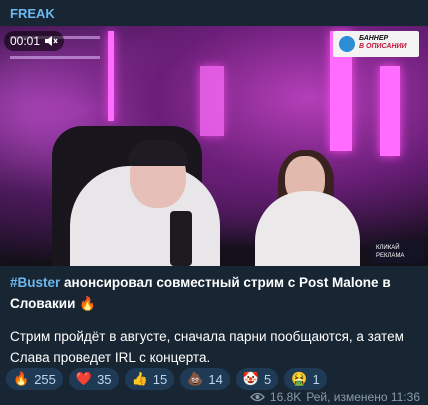 Image resolution: width=428 pixels, height=405 pixels. Describe the element at coordinates (299, 378) in the screenshot. I see `vomit-icon: 🤮` at that location.